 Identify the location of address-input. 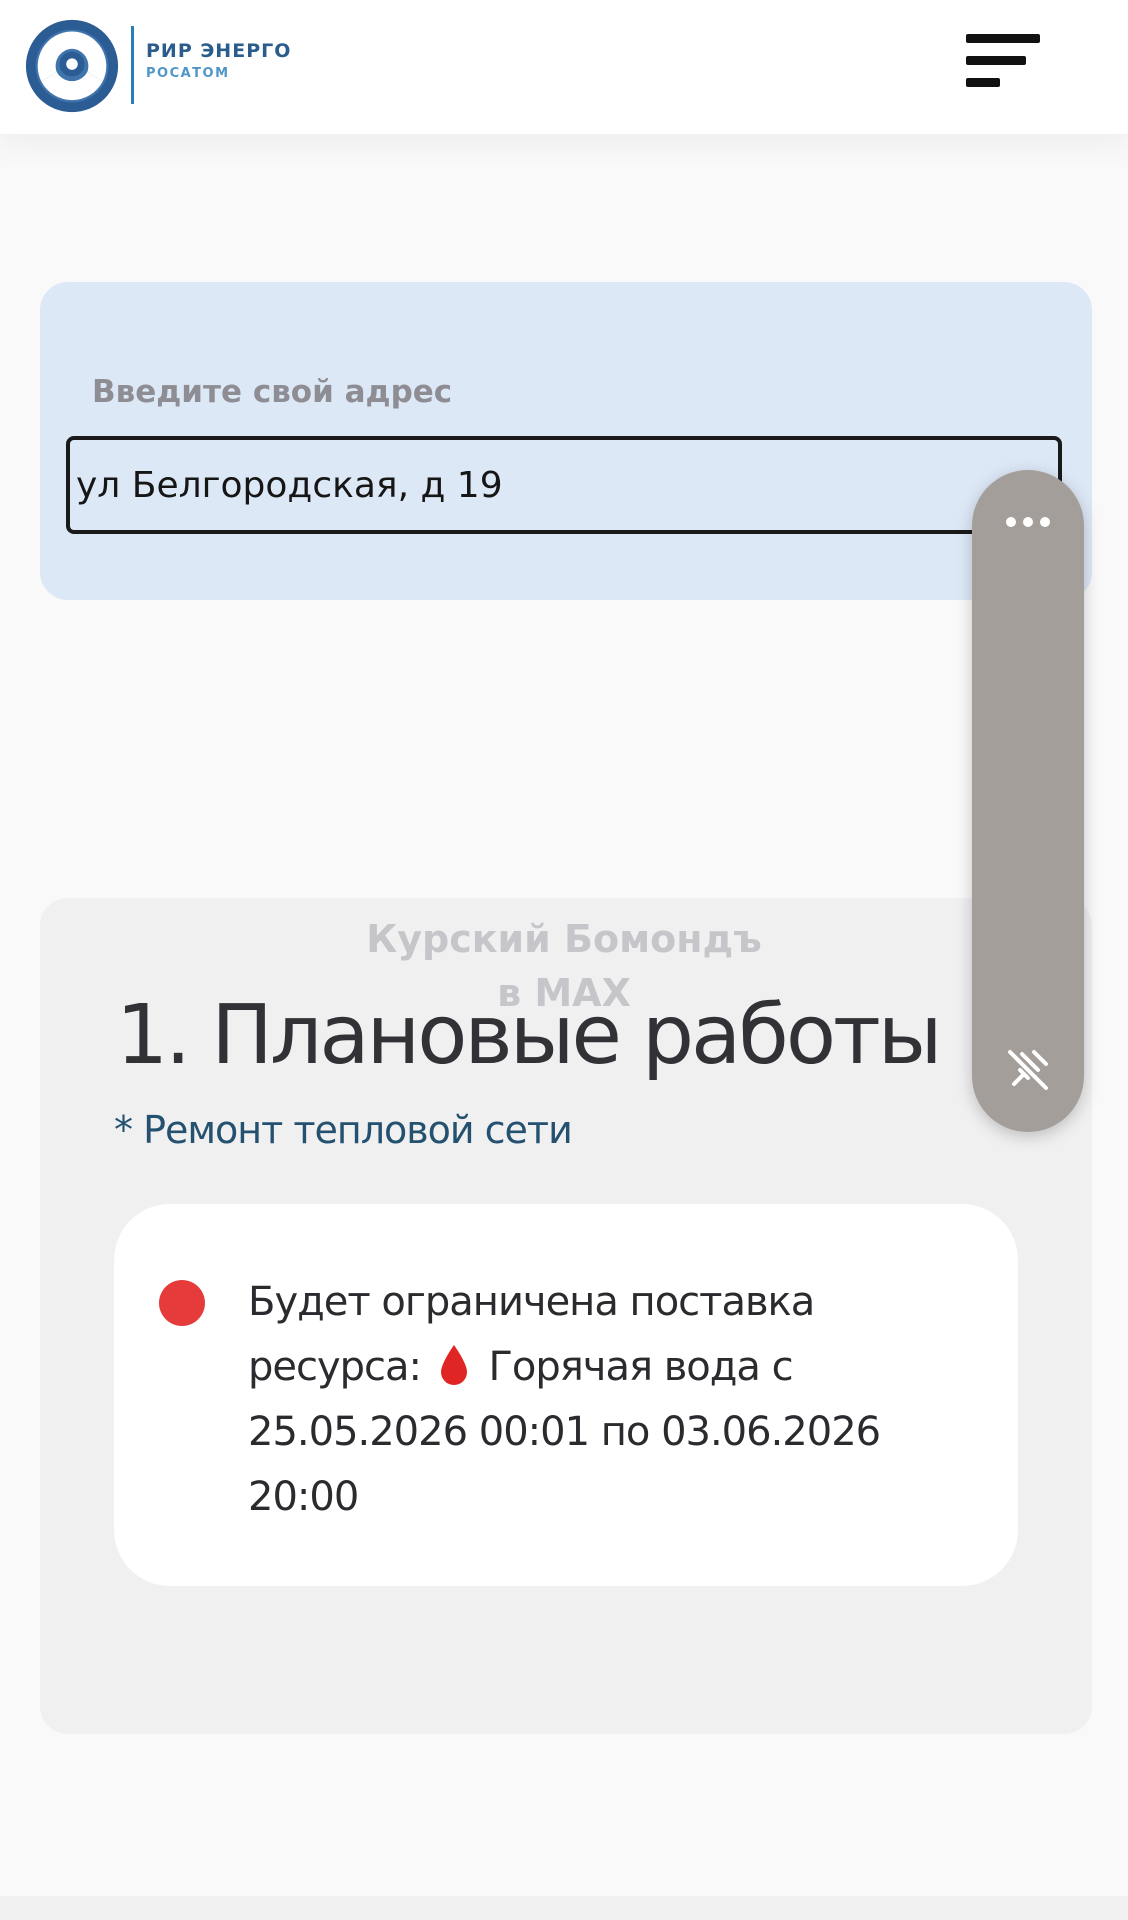
(564, 485).